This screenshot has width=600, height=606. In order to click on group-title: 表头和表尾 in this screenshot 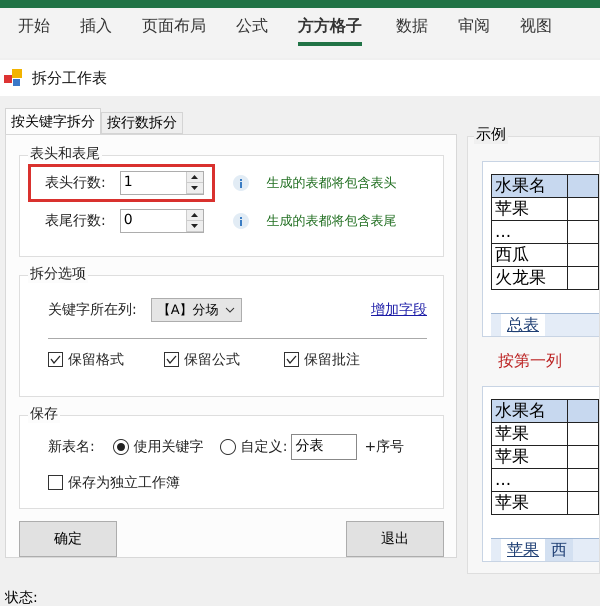, I will do `click(65, 154)`.